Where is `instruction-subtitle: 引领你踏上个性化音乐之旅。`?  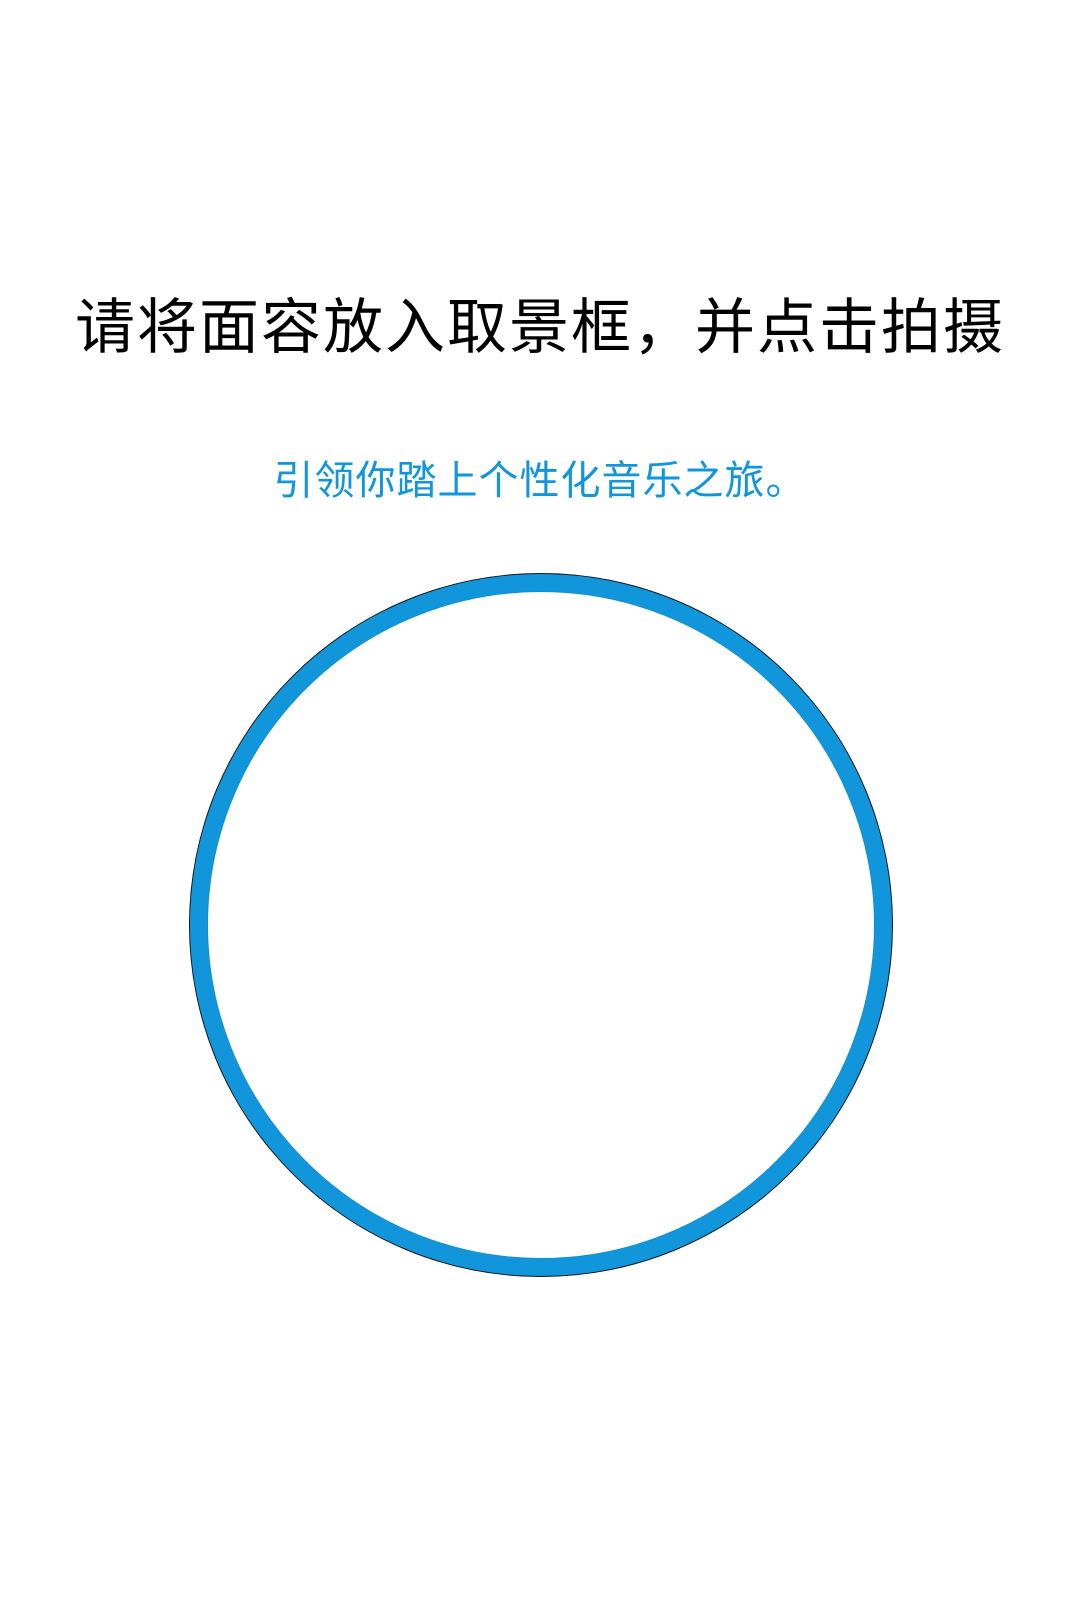
instruction-subtitle: 引领你踏上个性化音乐之旅。 is located at coordinates (540, 481).